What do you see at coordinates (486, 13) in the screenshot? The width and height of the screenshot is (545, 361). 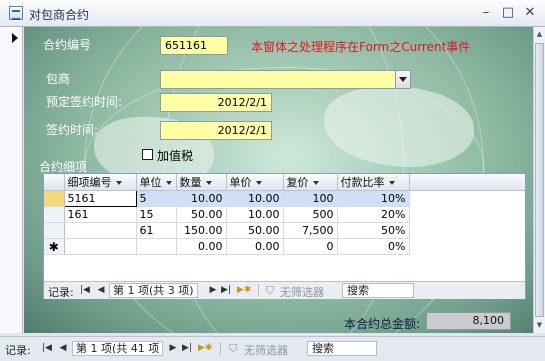 I see `minimize-icon: –` at bounding box center [486, 13].